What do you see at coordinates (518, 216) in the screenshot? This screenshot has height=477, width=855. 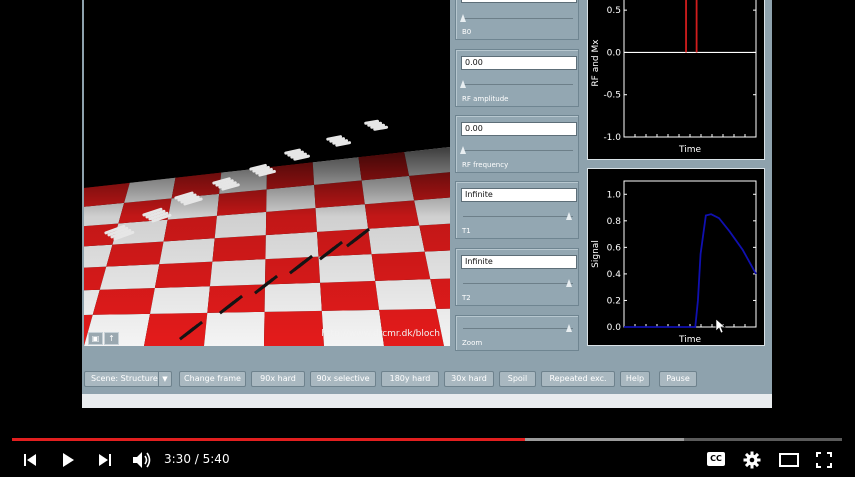 I see `t1-slider-track` at bounding box center [518, 216].